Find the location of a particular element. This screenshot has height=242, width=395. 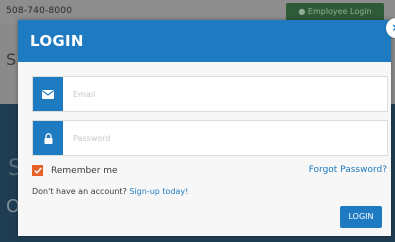

background-phone-number: 508-740-8000 is located at coordinates (39, 11).